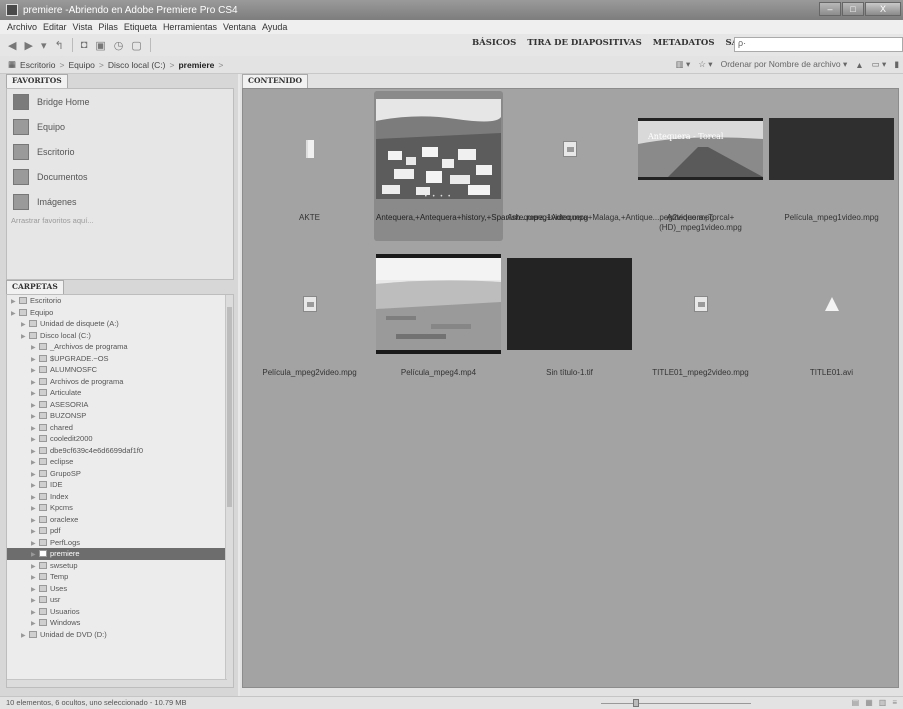 The image size is (903, 709). Describe the element at coordinates (120, 126) in the screenshot. I see `favorite-equipo: Equipo` at that location.